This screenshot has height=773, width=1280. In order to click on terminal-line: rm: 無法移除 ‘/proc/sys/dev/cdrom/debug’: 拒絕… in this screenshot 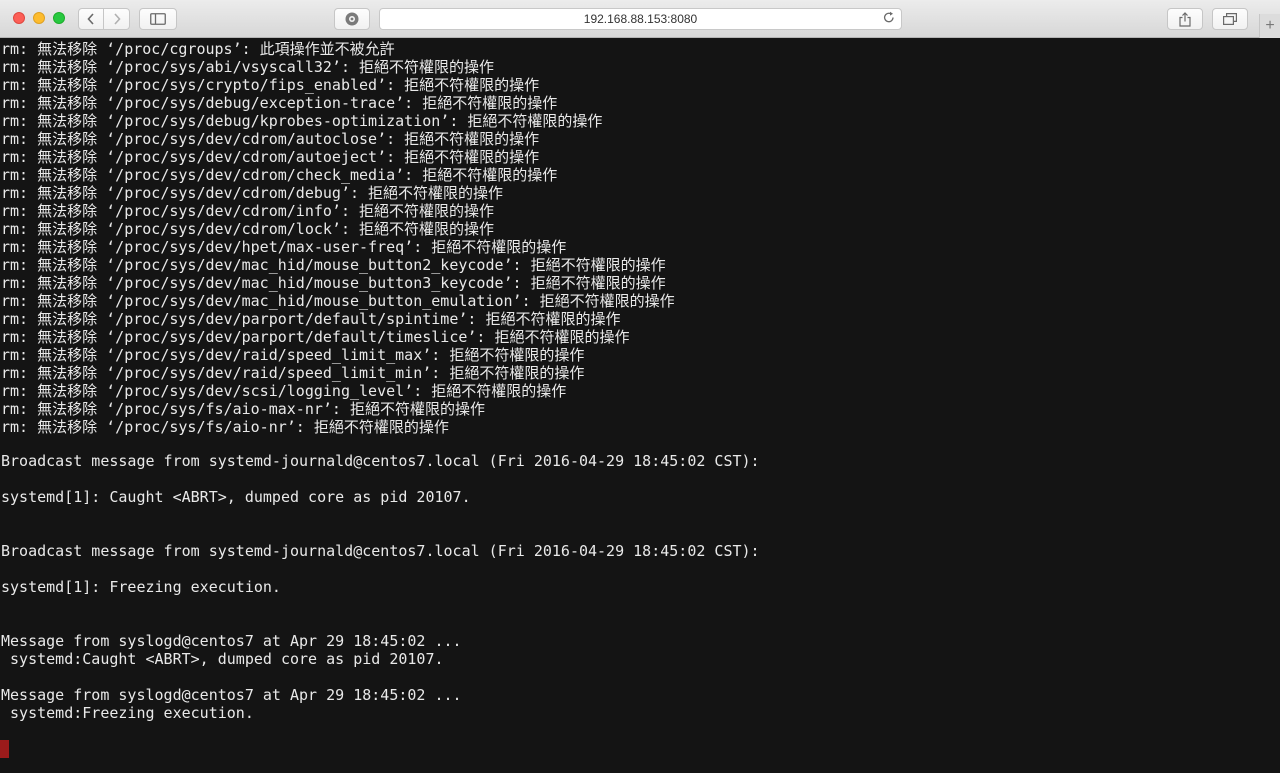, I will do `click(252, 193)`.